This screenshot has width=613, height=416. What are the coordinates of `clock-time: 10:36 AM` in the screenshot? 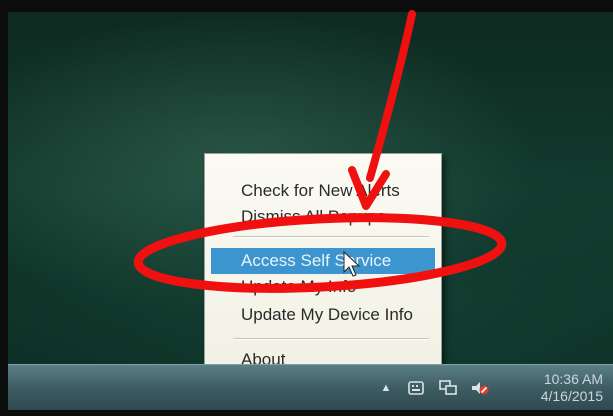 It's located at (573, 379).